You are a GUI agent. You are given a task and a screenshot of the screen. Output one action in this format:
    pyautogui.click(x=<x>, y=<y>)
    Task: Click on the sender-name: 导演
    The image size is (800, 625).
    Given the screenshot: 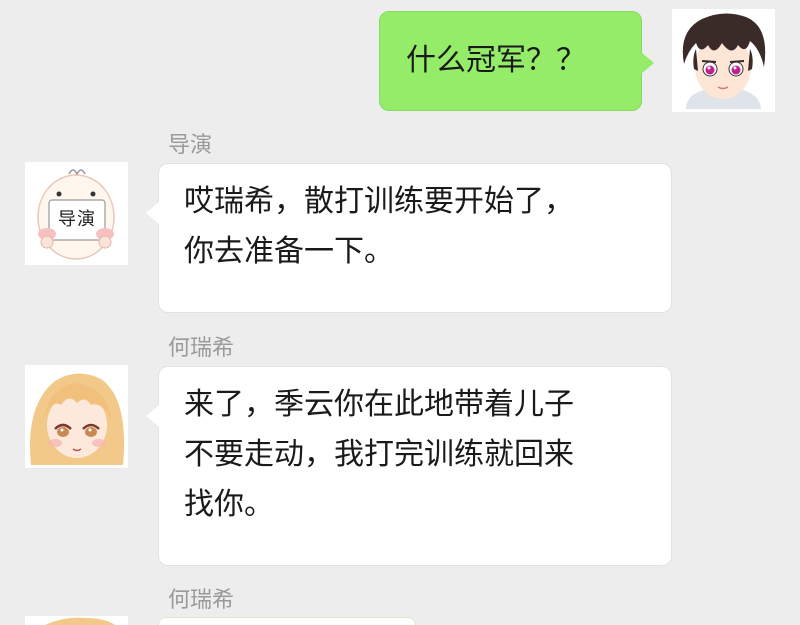 What is the action you would take?
    pyautogui.click(x=190, y=145)
    